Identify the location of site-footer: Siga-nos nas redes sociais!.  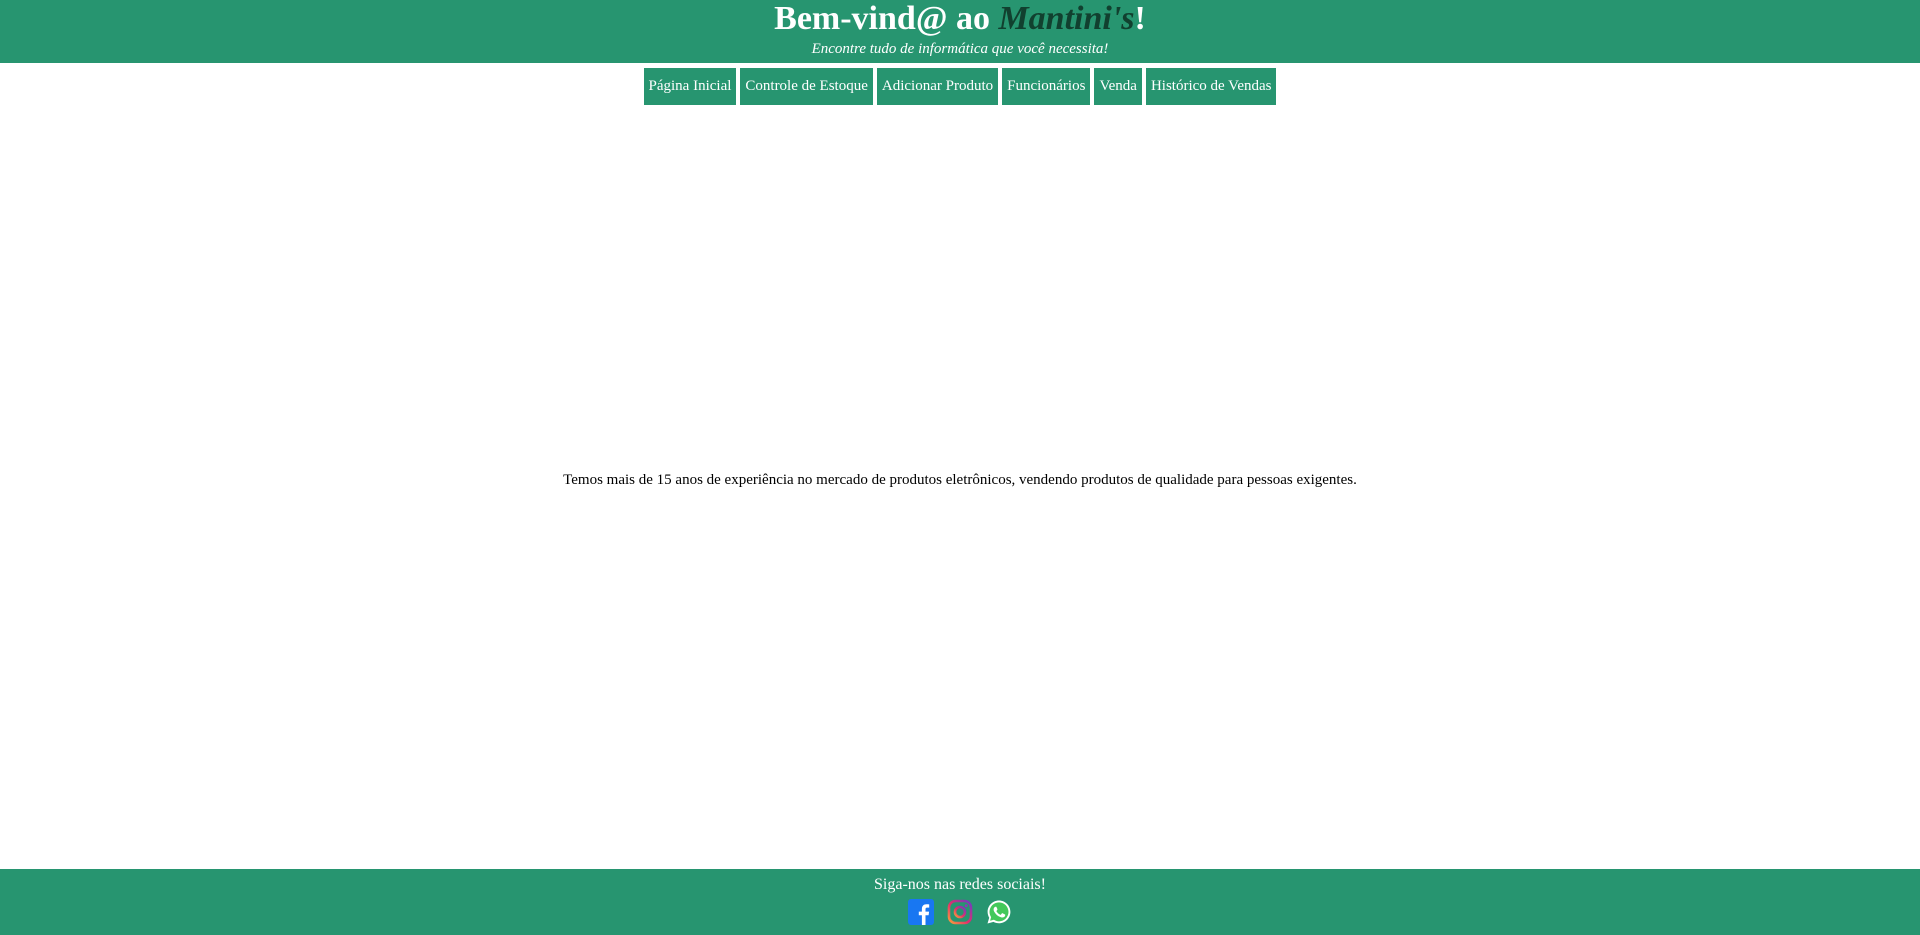
(960, 902).